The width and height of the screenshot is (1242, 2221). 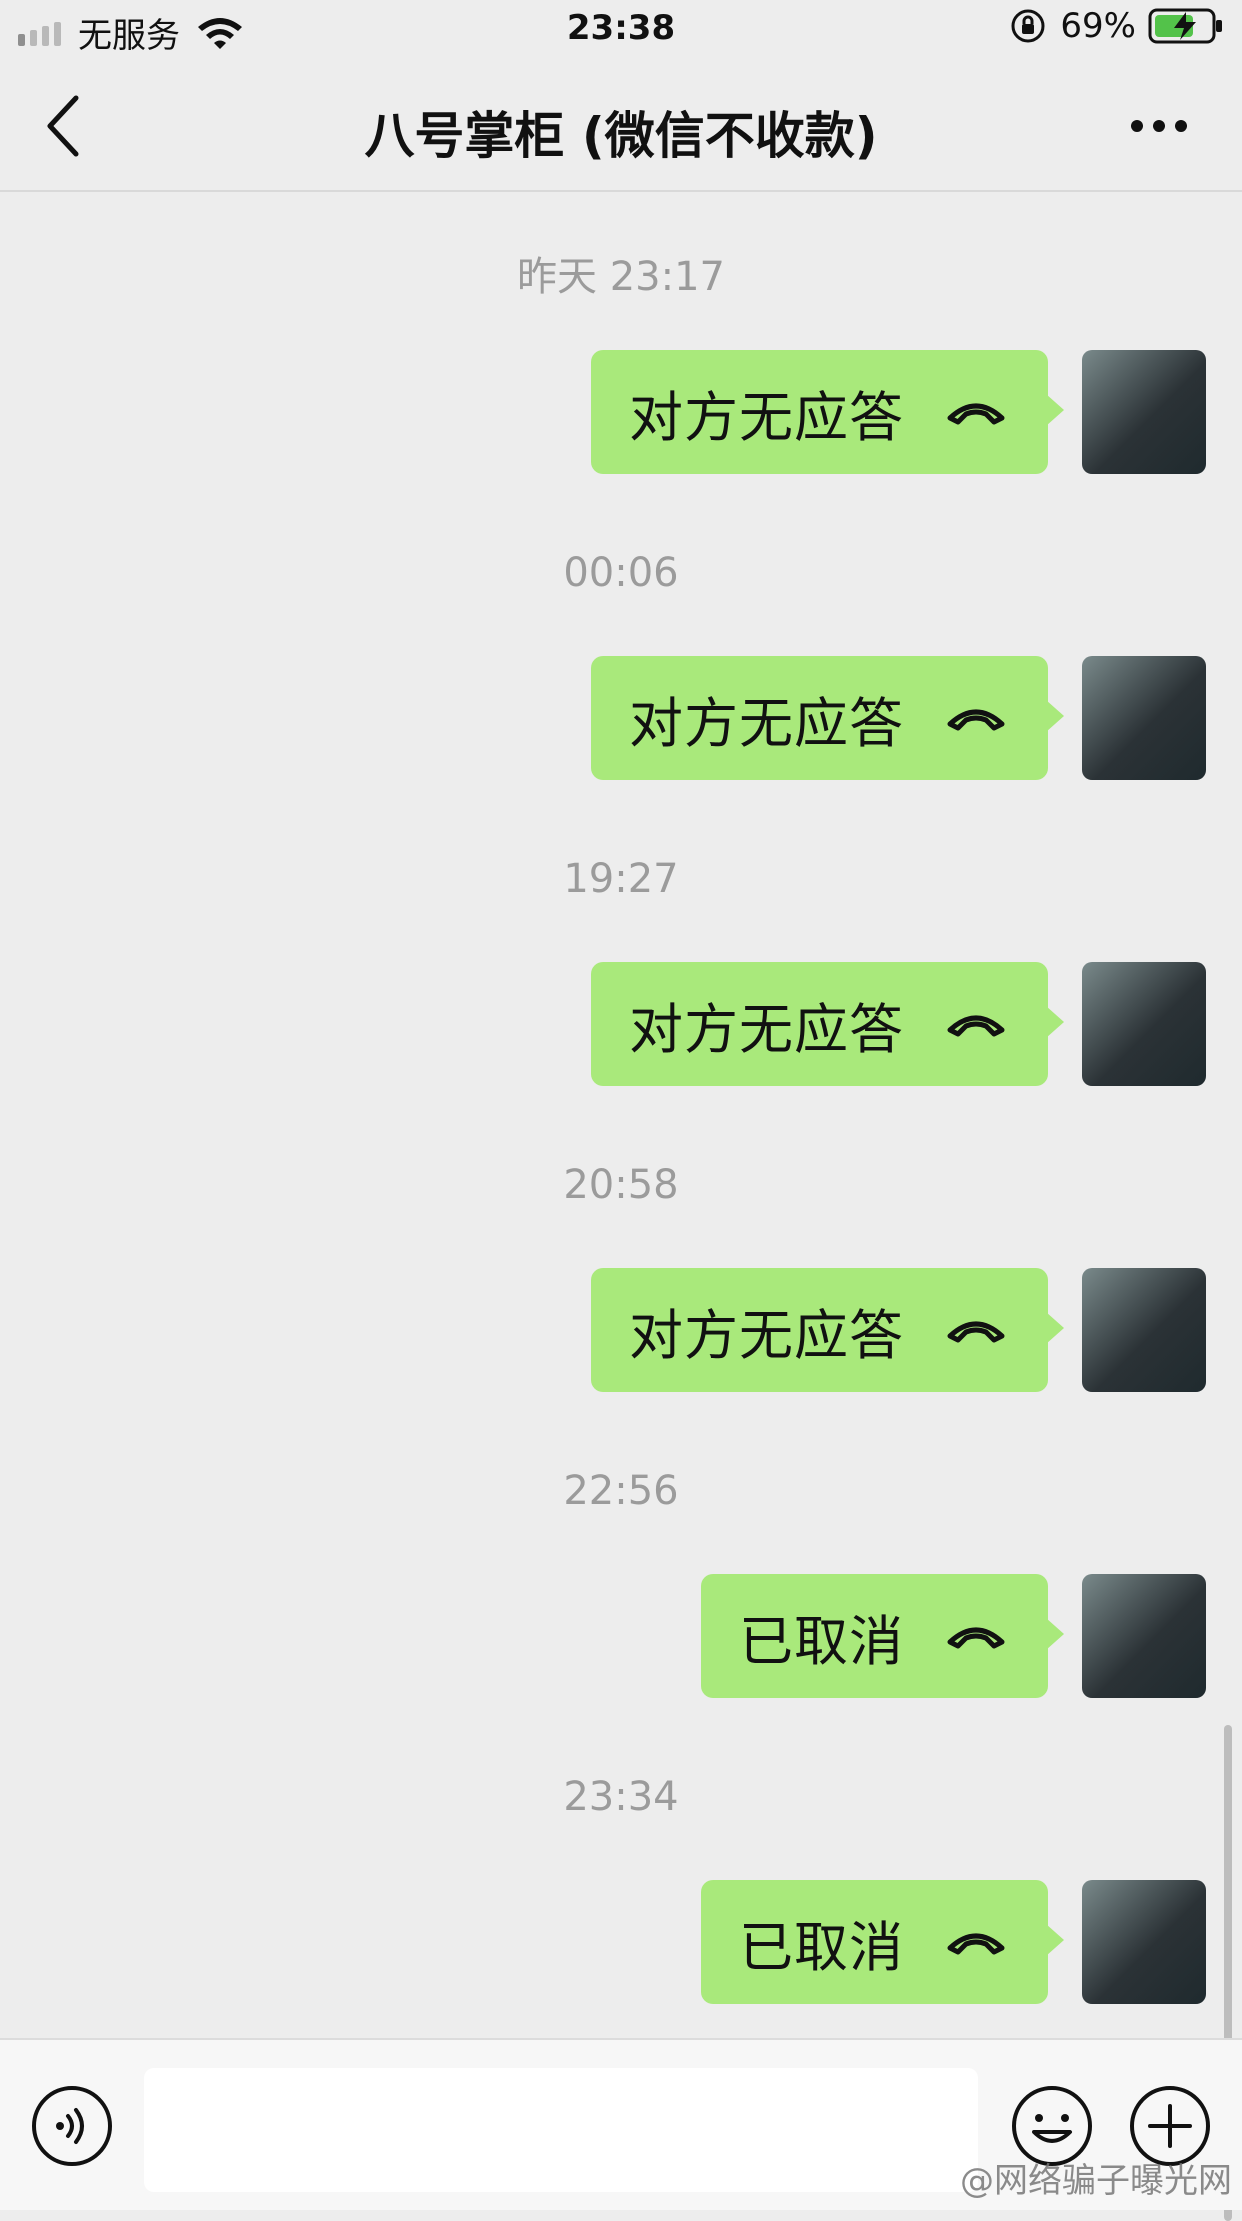 I want to click on timestamp: 20:58, so click(x=621, y=1185).